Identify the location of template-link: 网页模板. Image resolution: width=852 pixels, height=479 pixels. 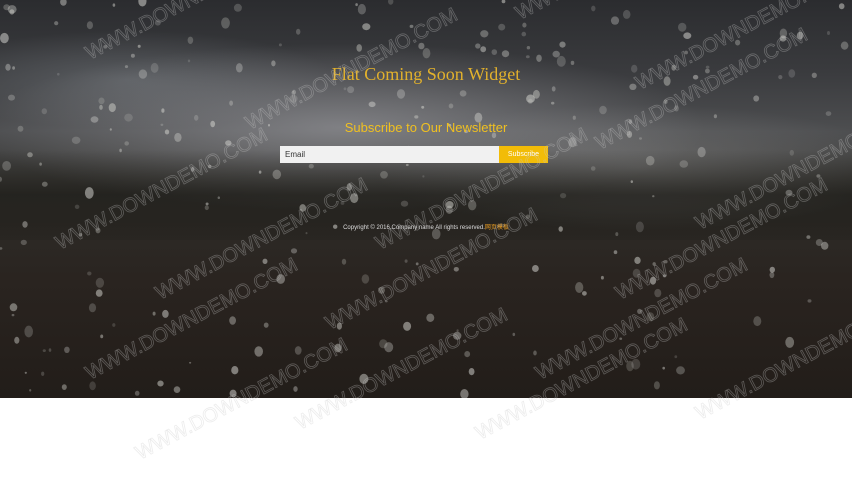
(497, 228).